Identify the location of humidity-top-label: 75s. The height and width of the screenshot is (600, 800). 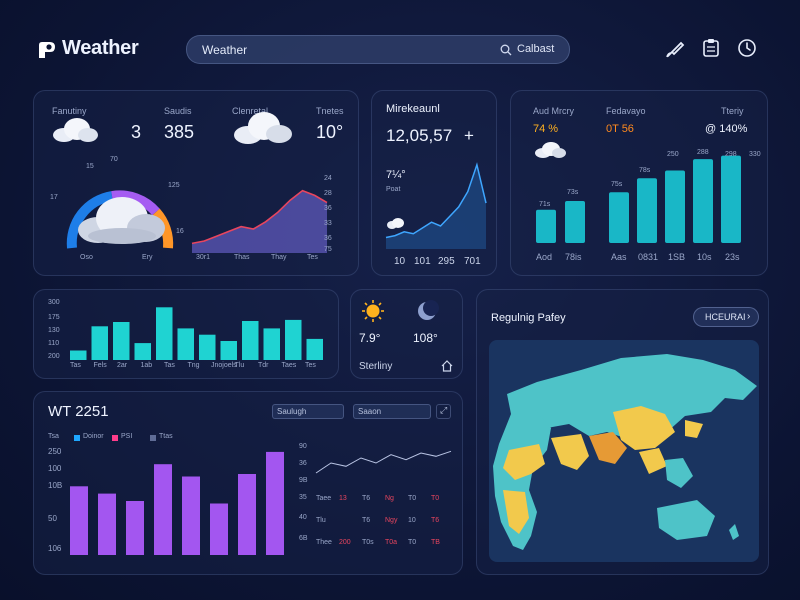
(617, 184).